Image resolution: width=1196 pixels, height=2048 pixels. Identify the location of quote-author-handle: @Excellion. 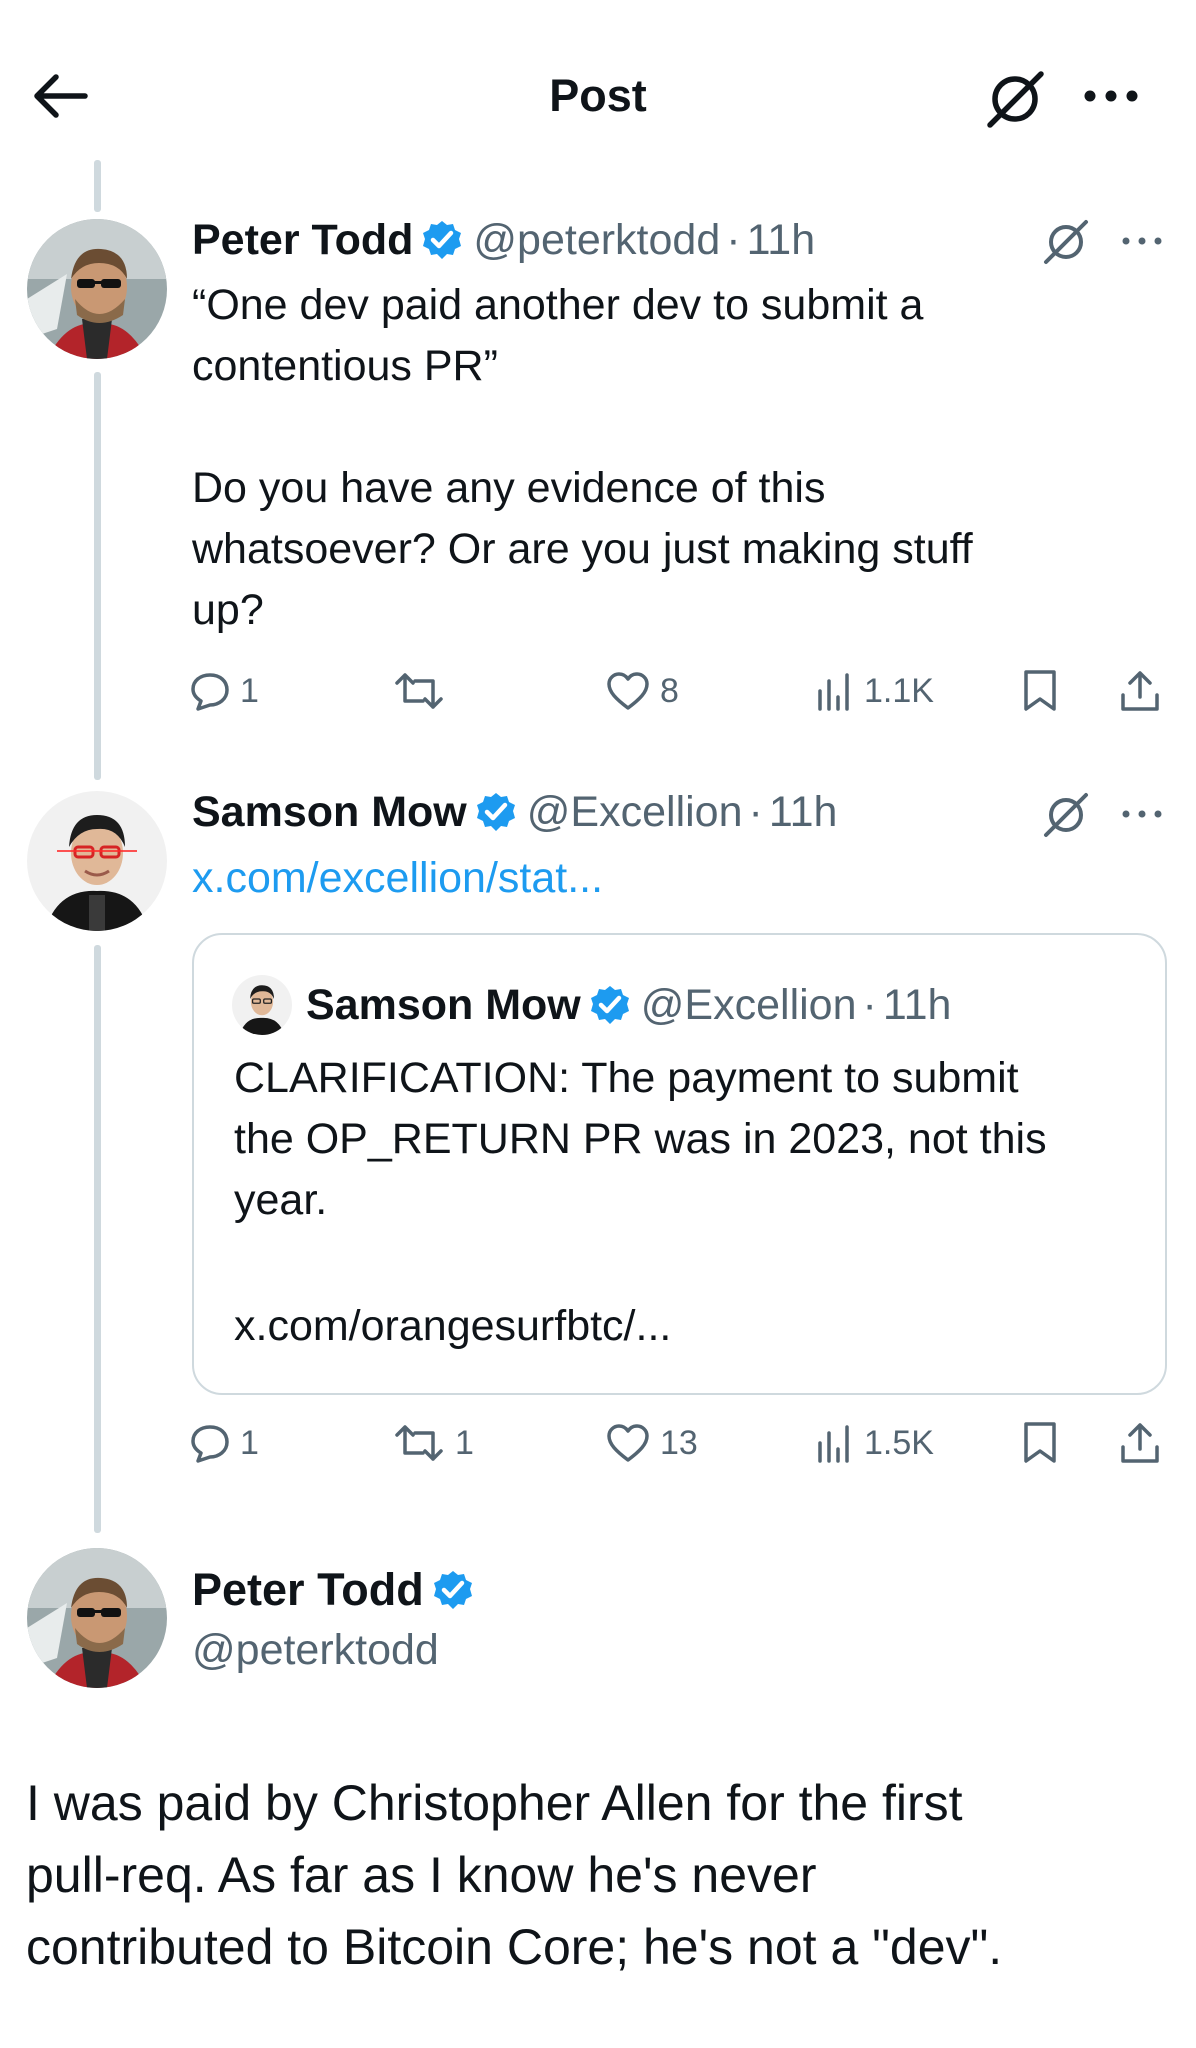
(748, 1005).